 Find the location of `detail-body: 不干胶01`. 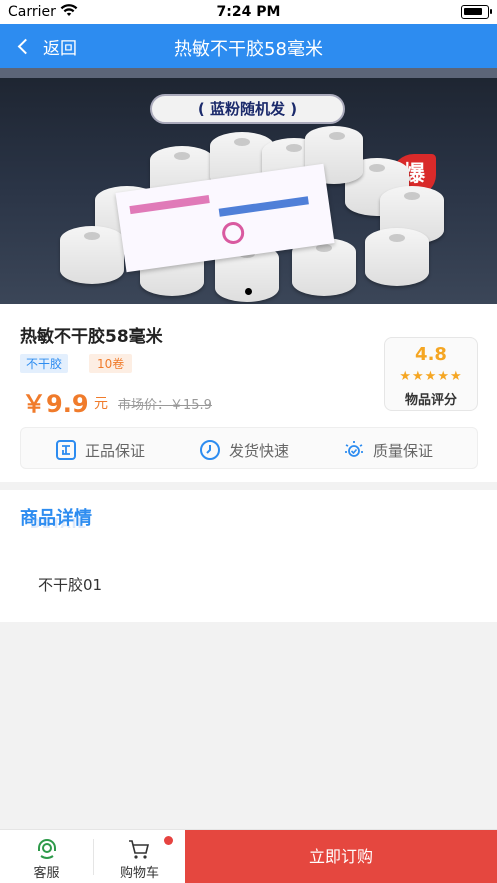

detail-body: 不干胶01 is located at coordinates (70, 585).